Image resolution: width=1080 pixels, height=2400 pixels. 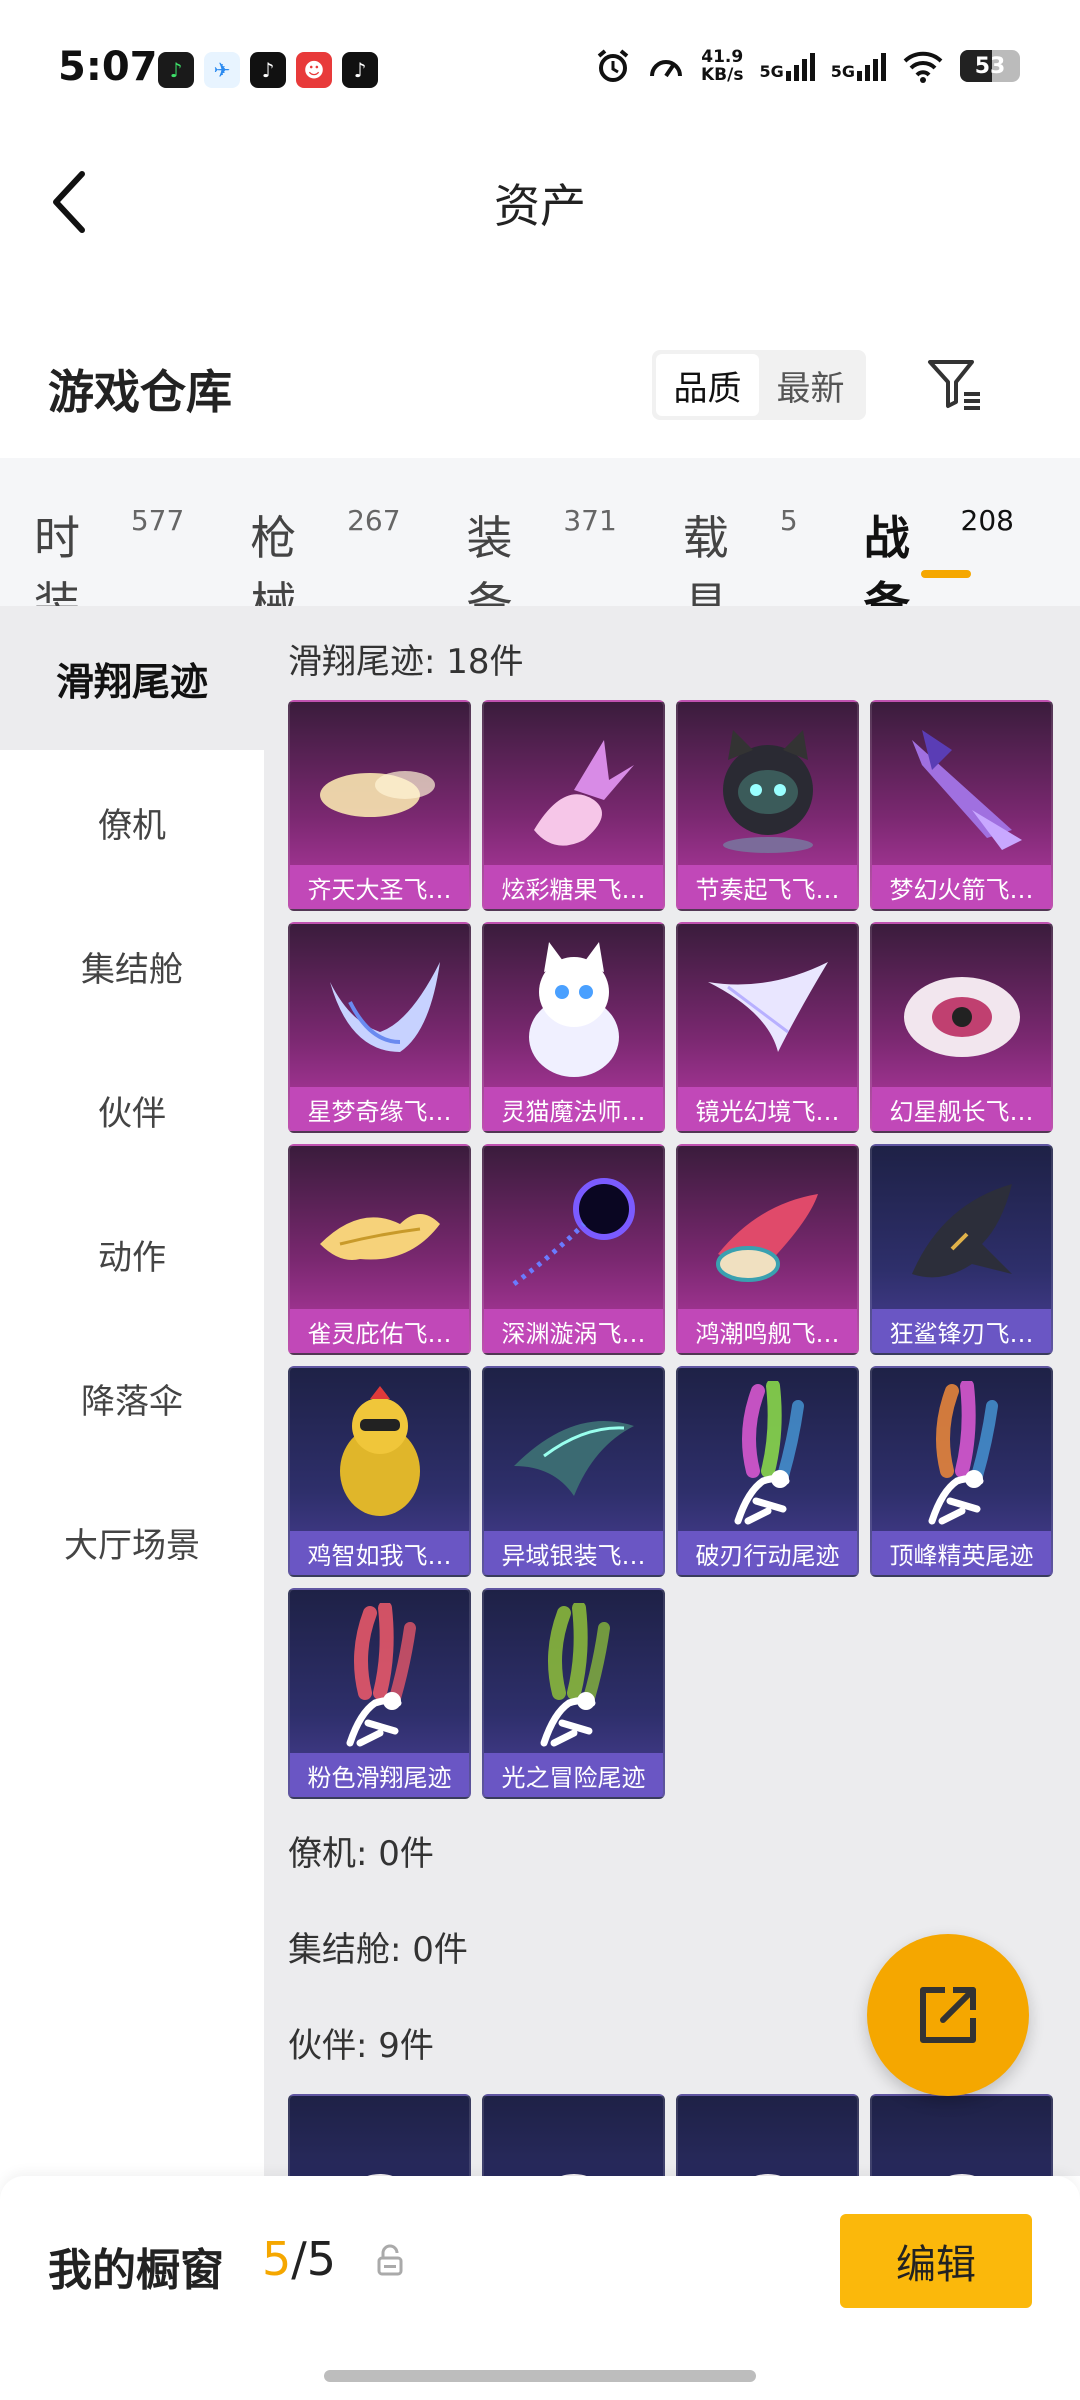 I want to click on share-button, so click(x=948, y=2015).